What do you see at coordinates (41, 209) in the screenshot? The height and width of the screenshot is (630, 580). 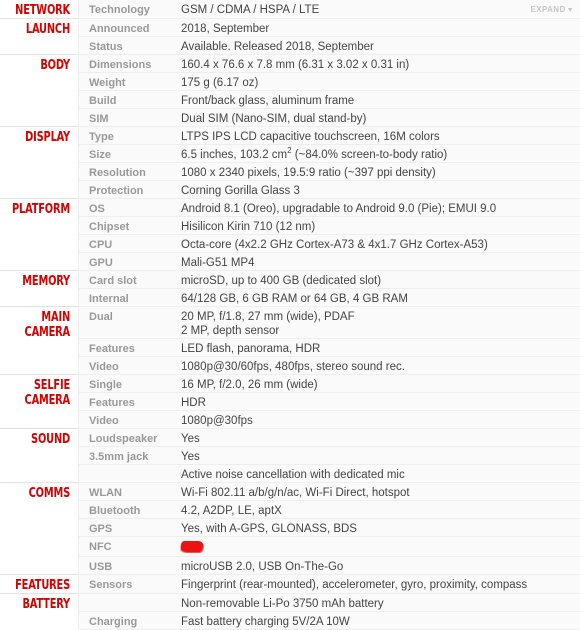 I see `category-label-line: PLATFORM` at bounding box center [41, 209].